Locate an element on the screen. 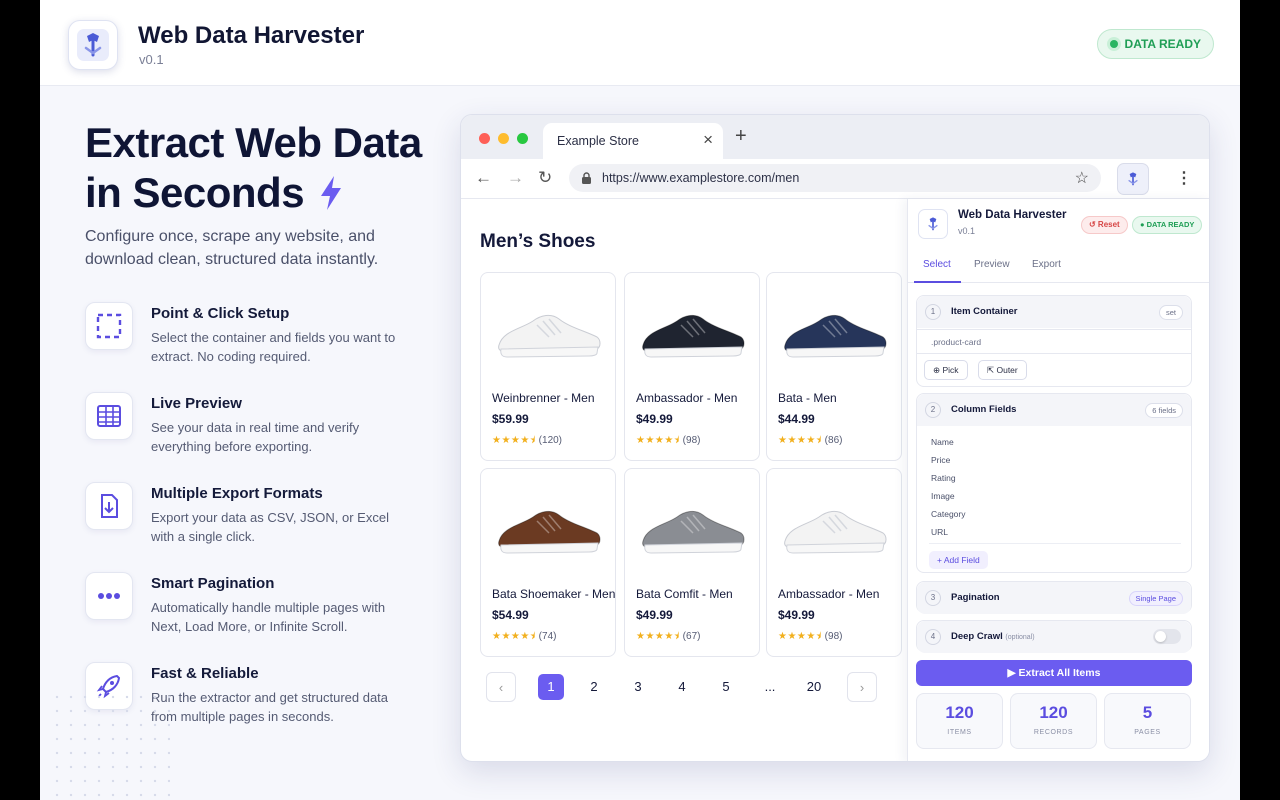 Image resolution: width=1280 pixels, height=800 pixels. close-window-icon is located at coordinates (484, 138).